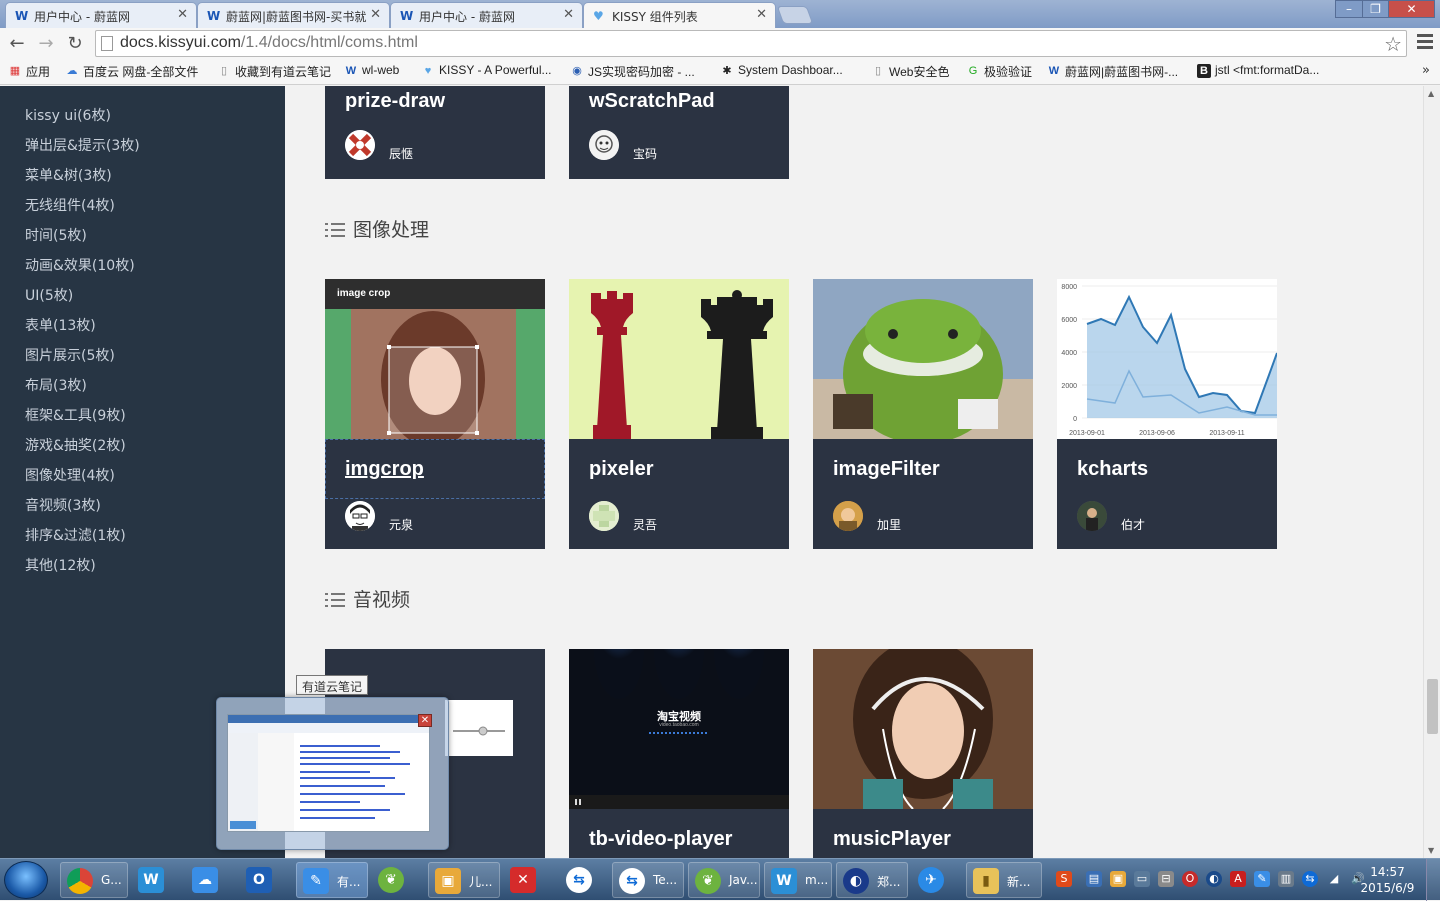  I want to click on sidebar-item: 音视频(3枚), so click(63, 505).